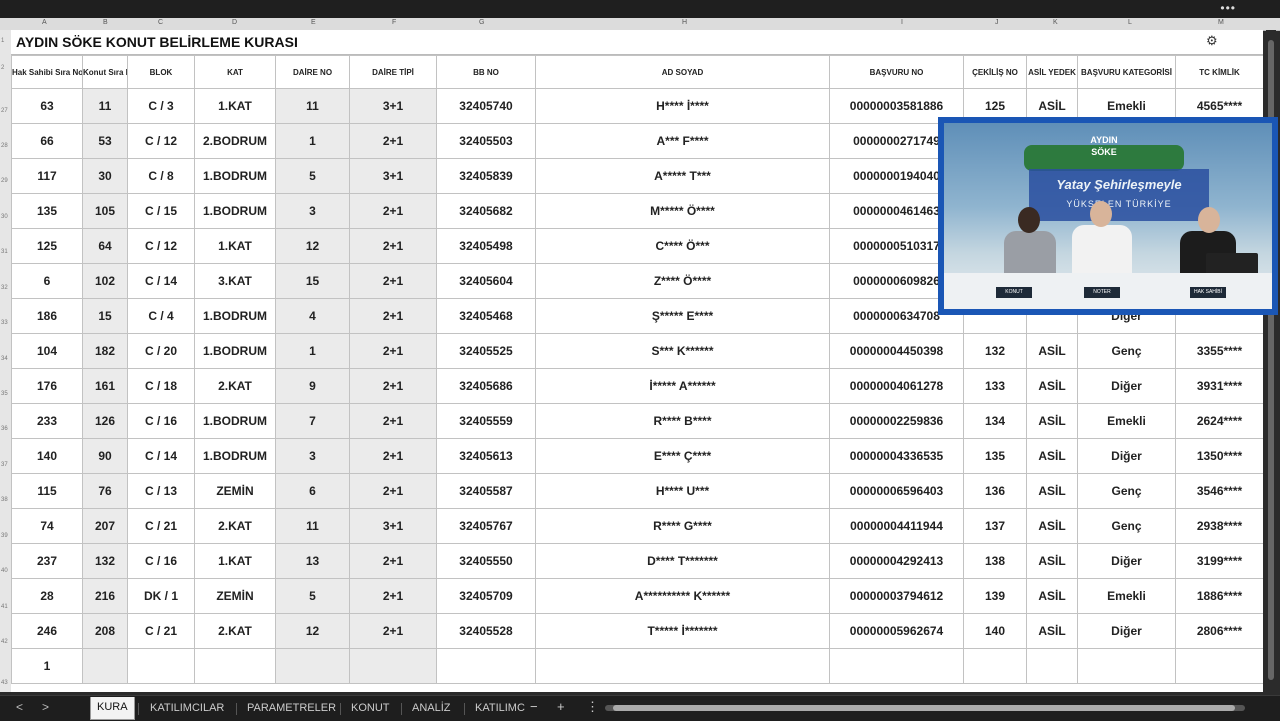 Image resolution: width=1280 pixels, height=721 pixels. I want to click on table-cell: A*** F****, so click(682, 141).